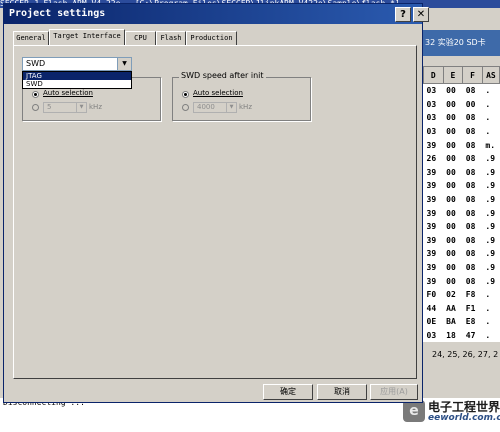 The height and width of the screenshot is (432, 500). Describe the element at coordinates (431, 295) in the screenshot. I see `grid-cell: F0` at that location.